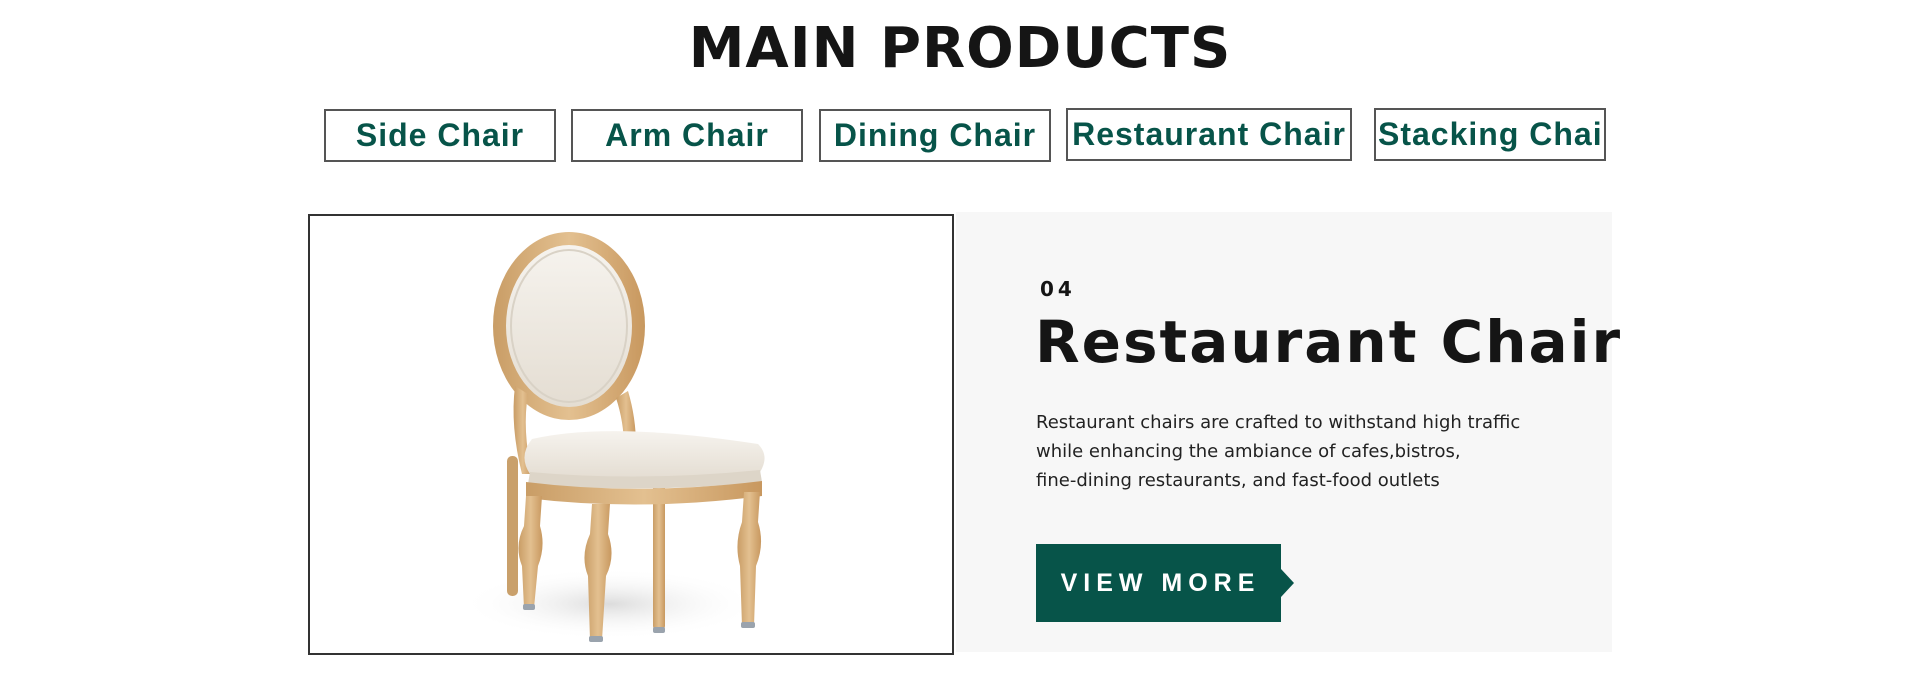  Describe the element at coordinates (935, 135) in the screenshot. I see `tab-dining-chair: Dining Chair` at that location.